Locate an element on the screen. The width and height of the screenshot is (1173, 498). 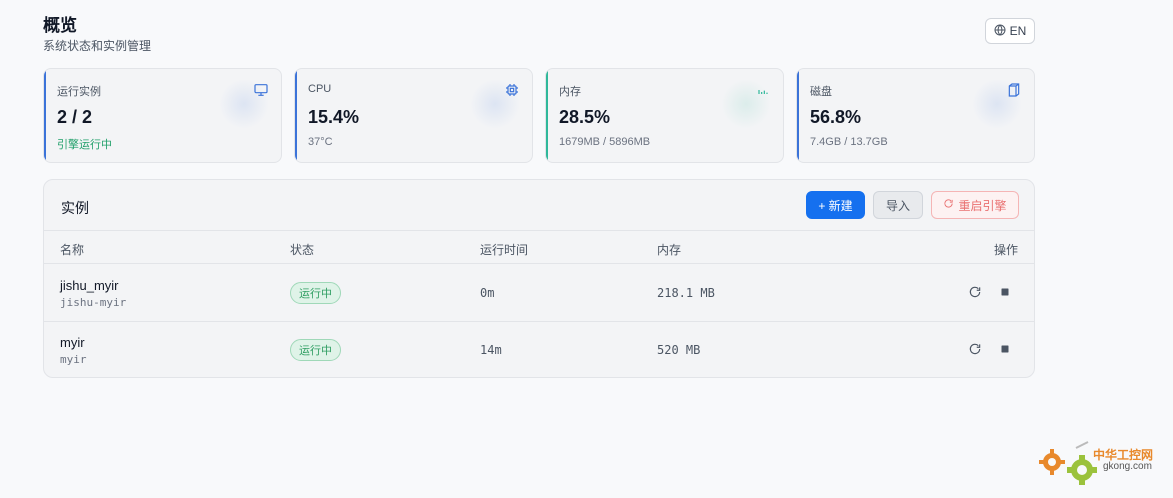
restart-button-label: 重启引擎 is located at coordinates (982, 205).